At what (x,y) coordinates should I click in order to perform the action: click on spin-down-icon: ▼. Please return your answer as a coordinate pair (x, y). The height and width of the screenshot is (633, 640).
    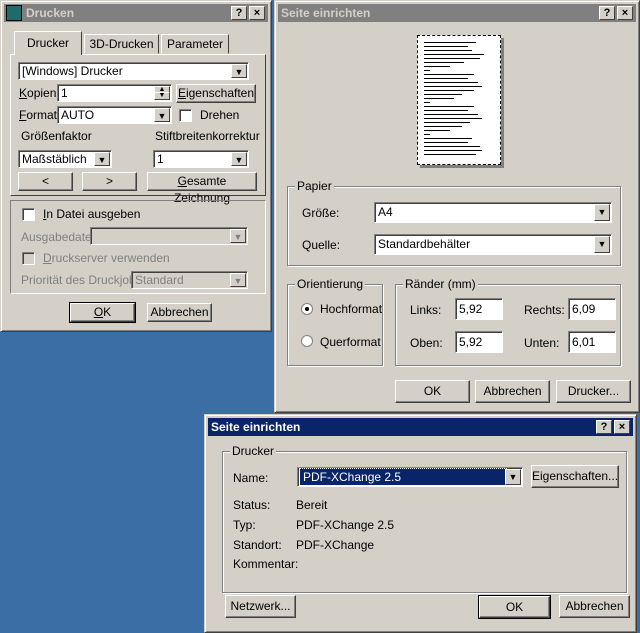
    Looking at the image, I should click on (162, 96).